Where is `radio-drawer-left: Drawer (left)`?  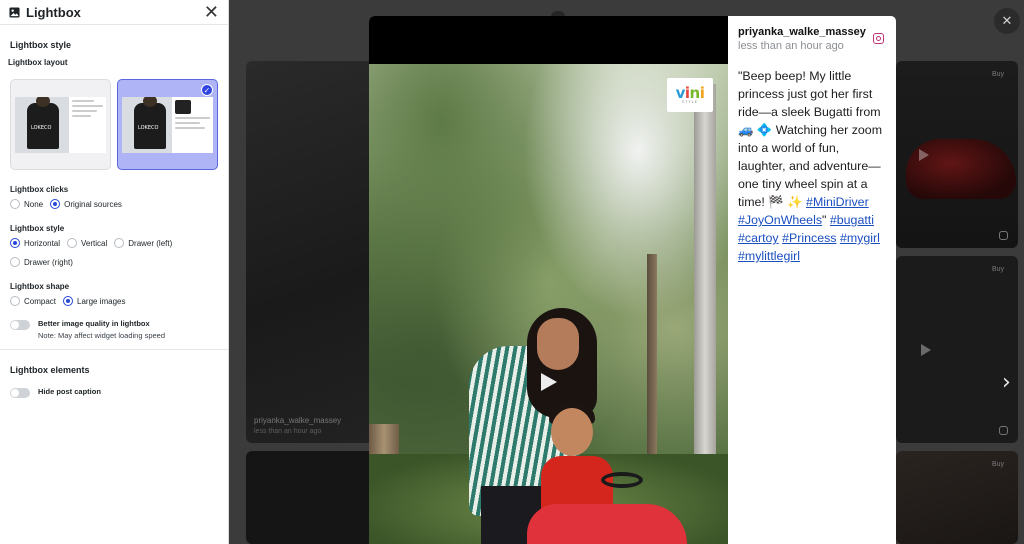 radio-drawer-left: Drawer (left) is located at coordinates (143, 243).